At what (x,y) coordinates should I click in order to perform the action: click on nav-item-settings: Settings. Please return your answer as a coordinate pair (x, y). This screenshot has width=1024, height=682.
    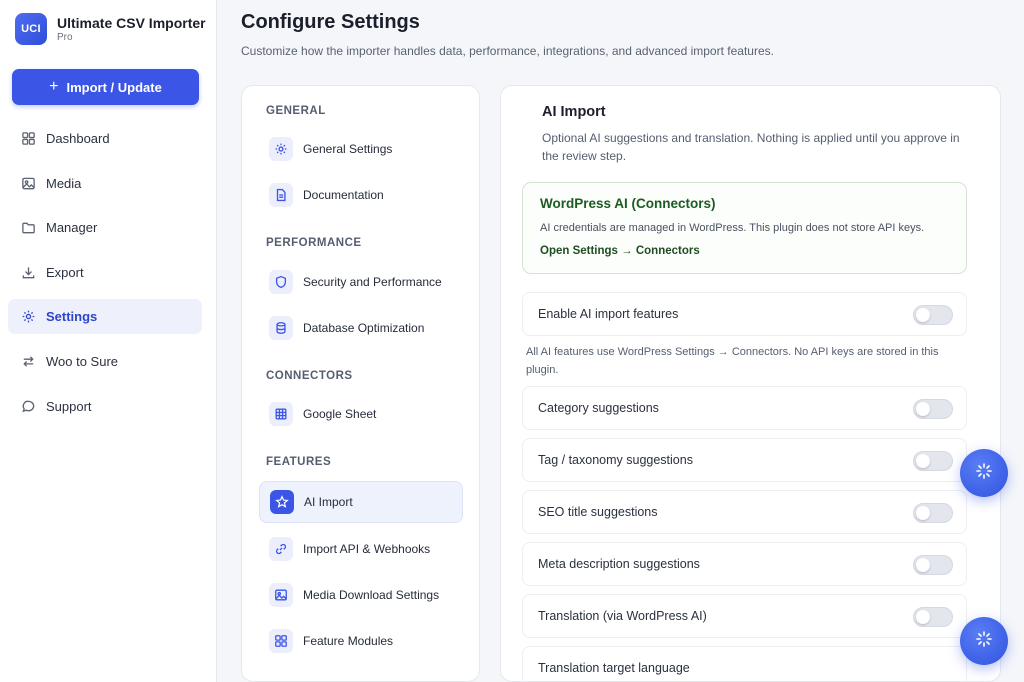
    Looking at the image, I should click on (105, 317).